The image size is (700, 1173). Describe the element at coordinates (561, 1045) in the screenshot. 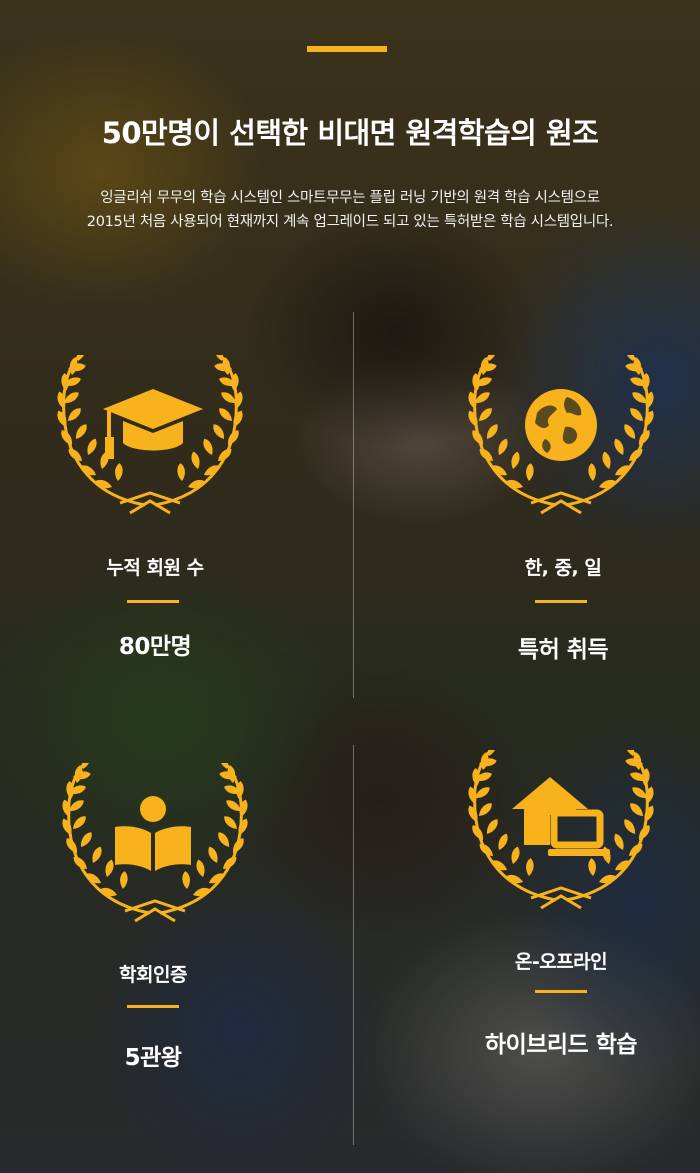

I see `stat-value-hybrid: 하이브리드 학습` at that location.